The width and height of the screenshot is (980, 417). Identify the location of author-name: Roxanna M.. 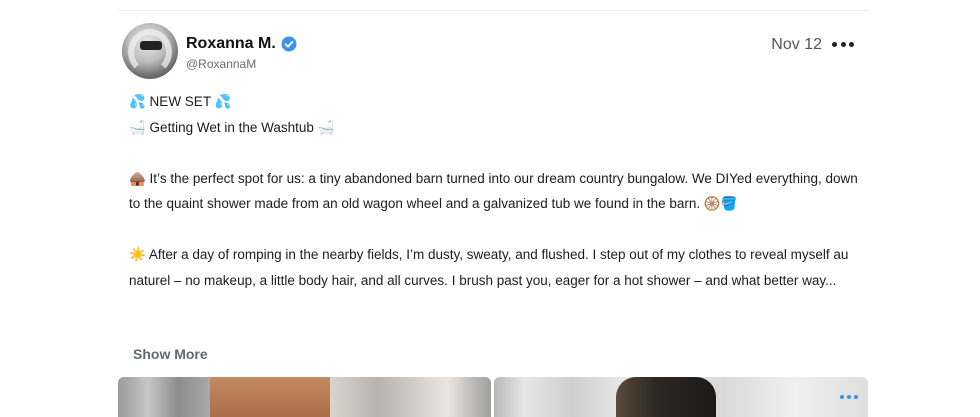
(231, 44).